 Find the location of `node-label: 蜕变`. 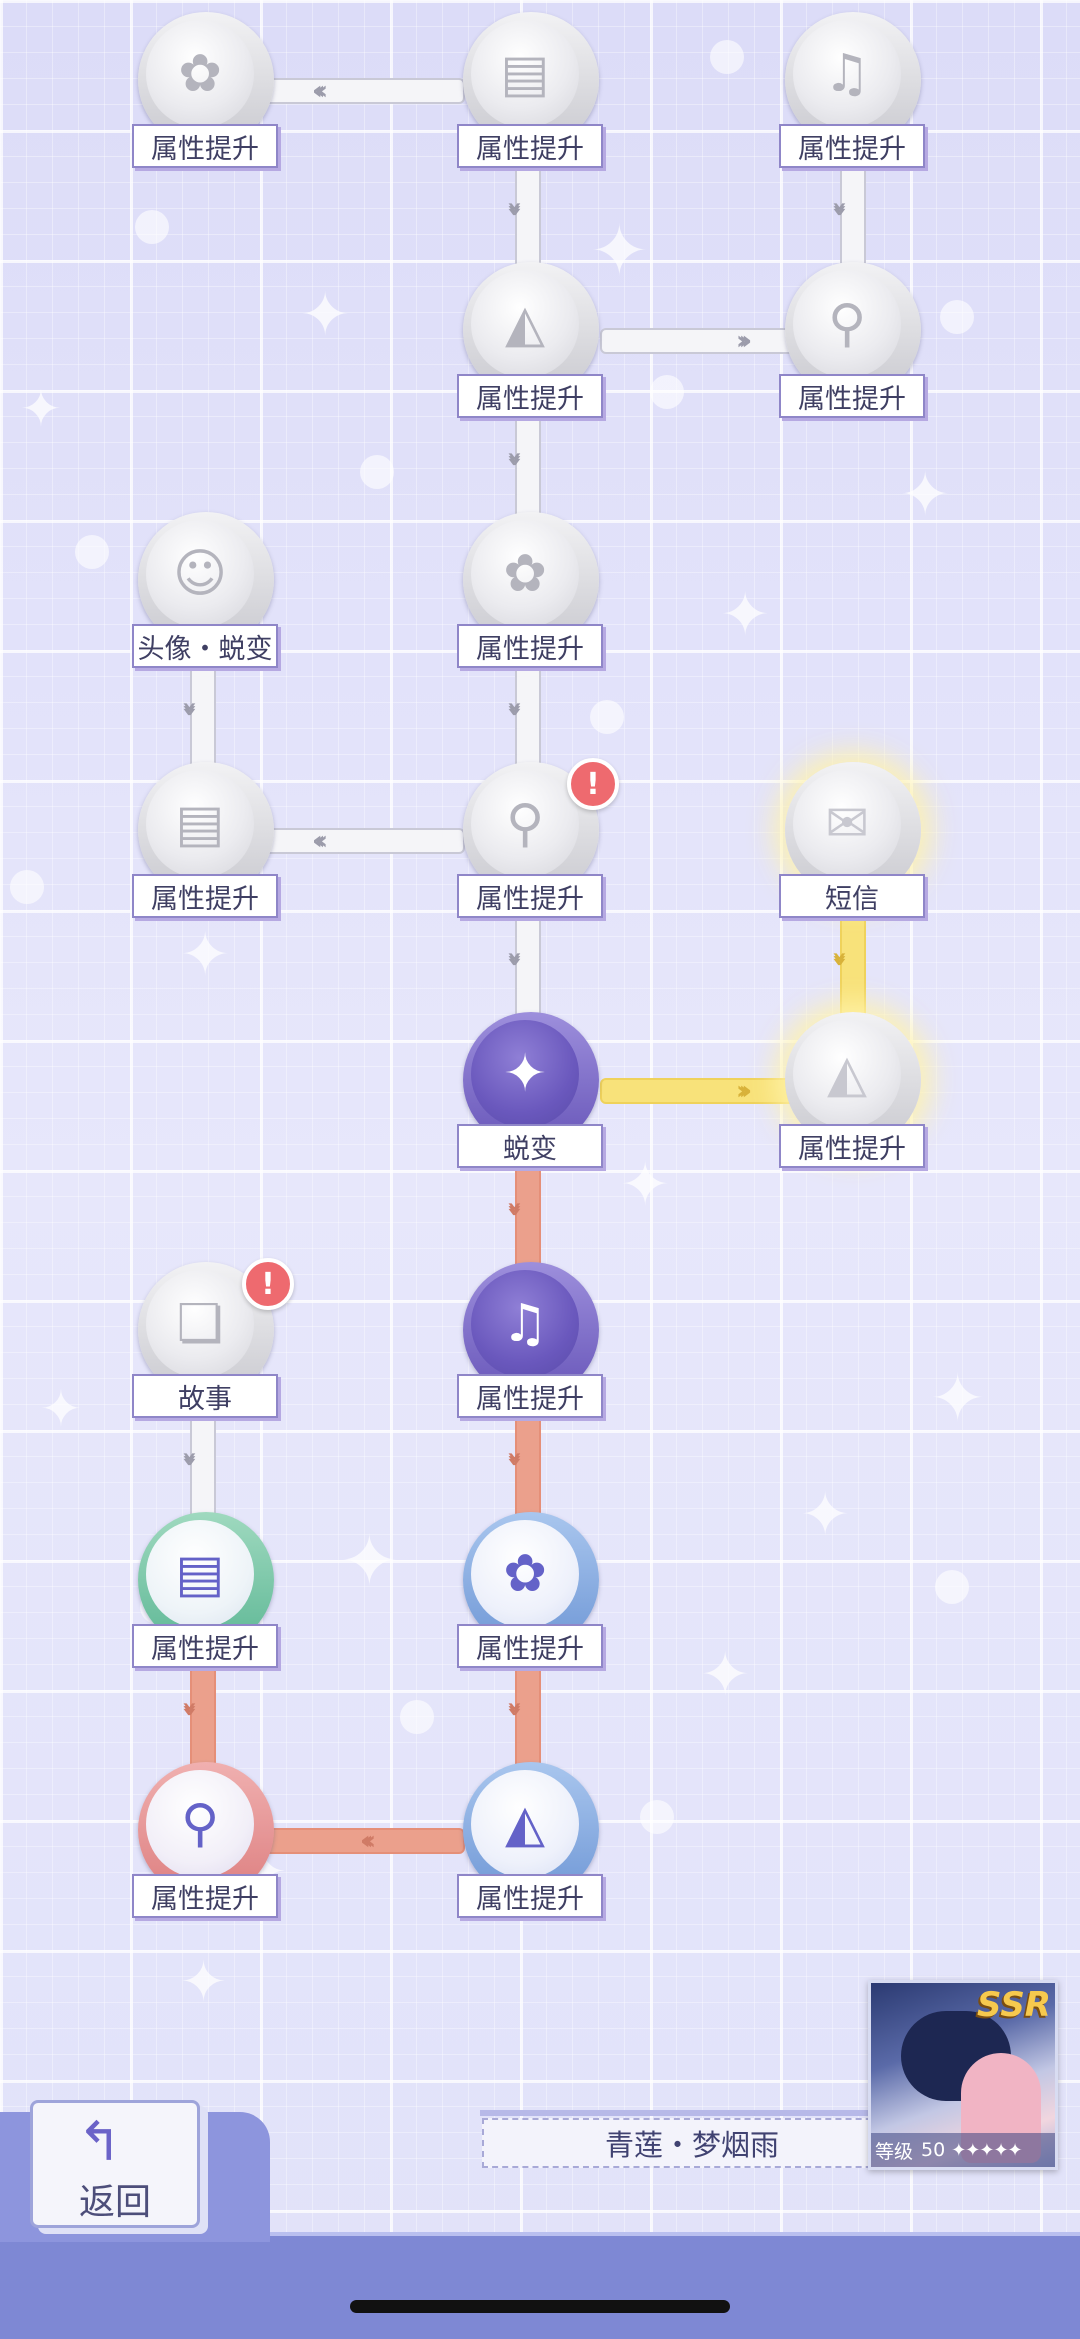

node-label: 蜕变 is located at coordinates (530, 1146).